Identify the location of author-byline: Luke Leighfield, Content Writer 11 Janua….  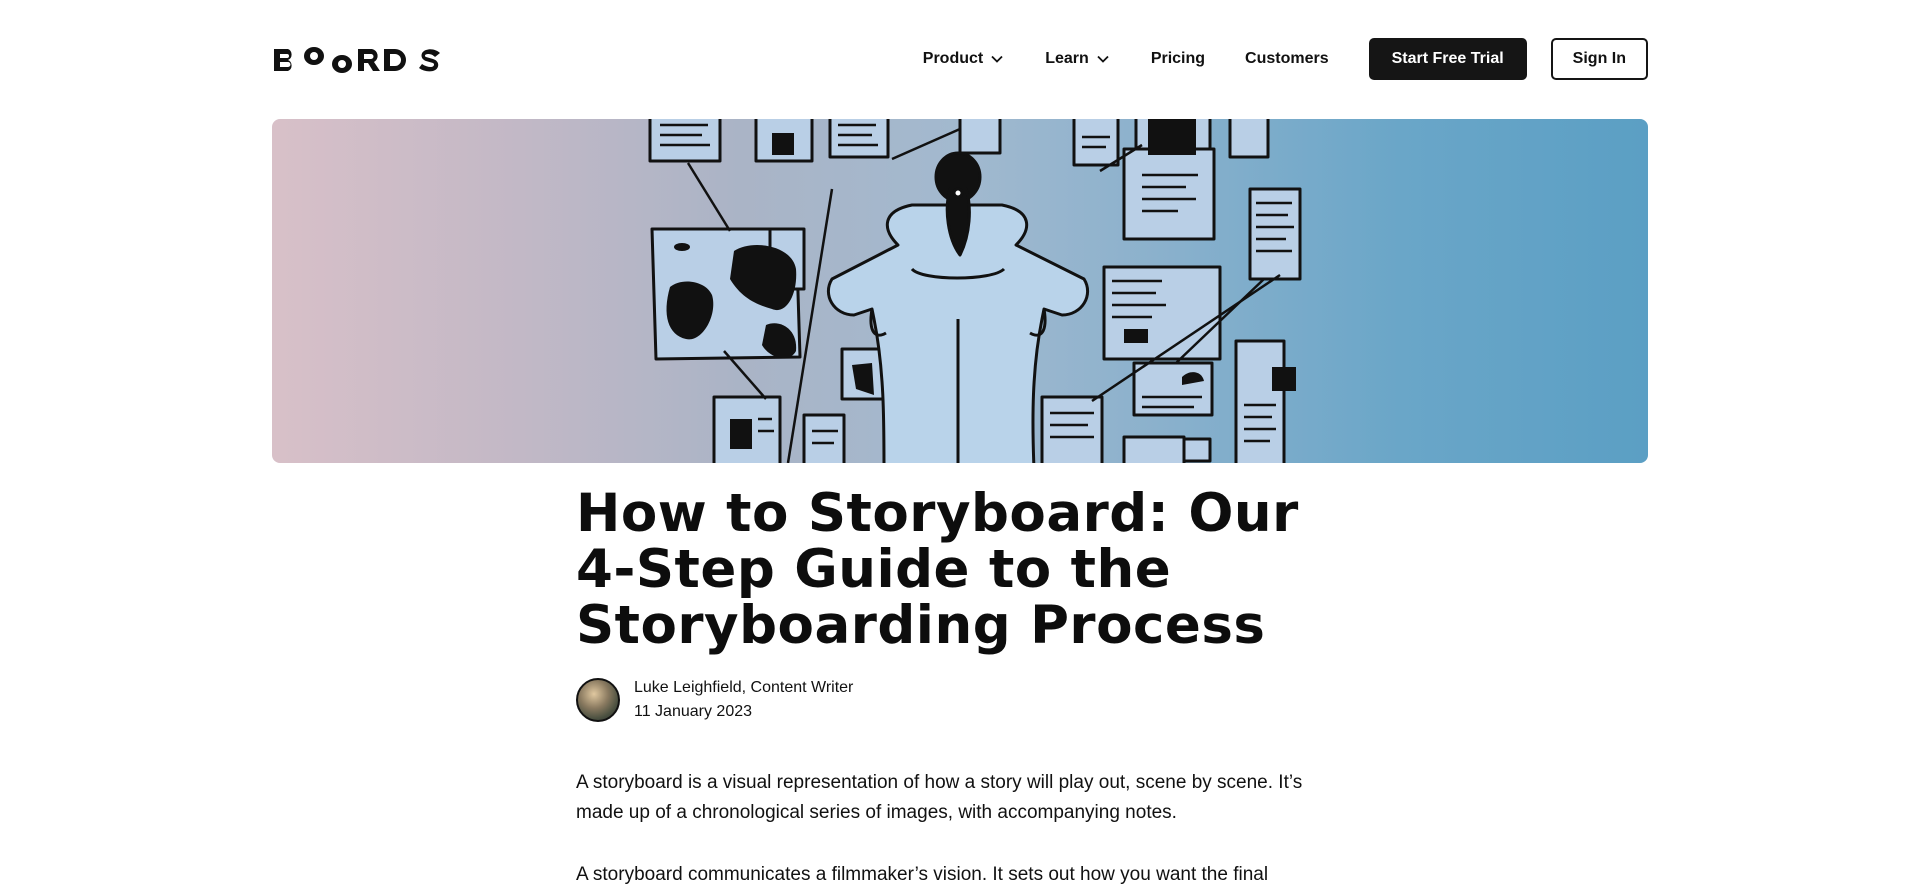
(961, 700).